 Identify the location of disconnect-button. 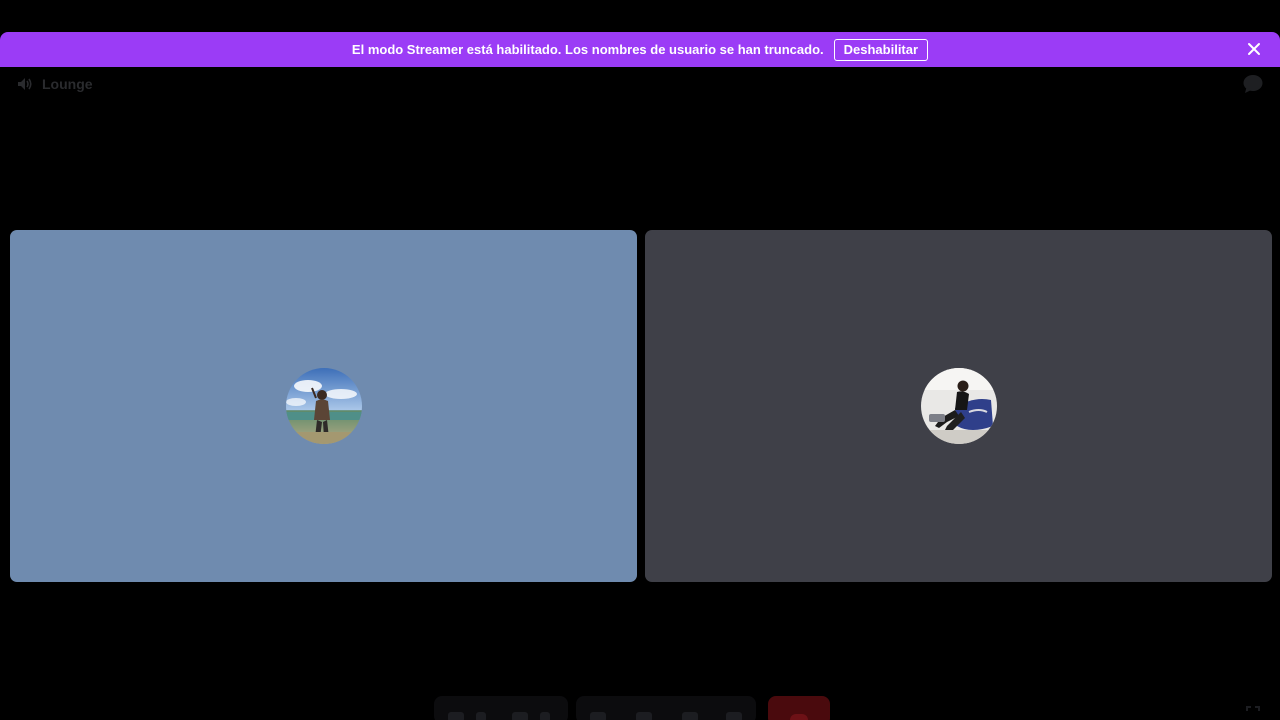
(799, 708).